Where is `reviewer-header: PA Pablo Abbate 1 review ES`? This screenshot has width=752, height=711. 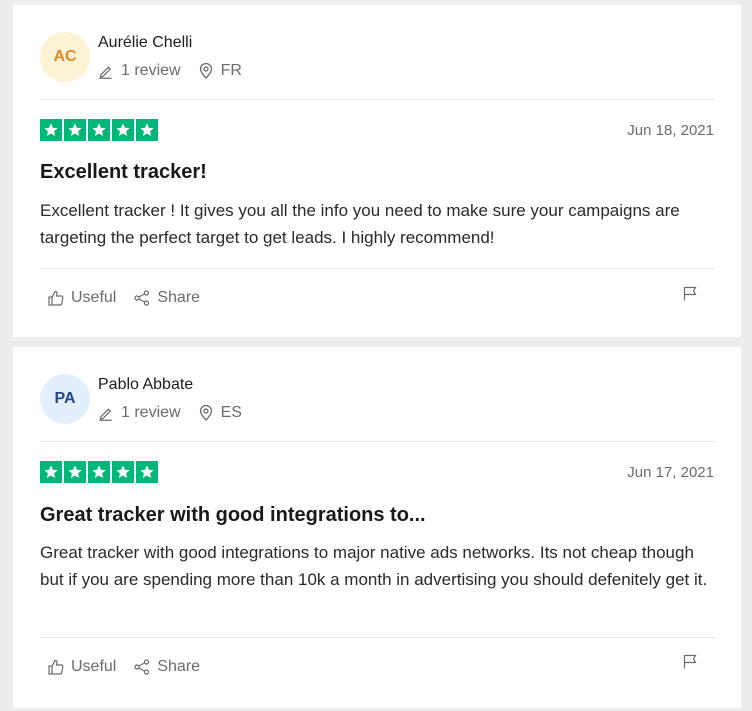
reviewer-header: PA Pablo Abbate 1 review ES is located at coordinates (150, 399).